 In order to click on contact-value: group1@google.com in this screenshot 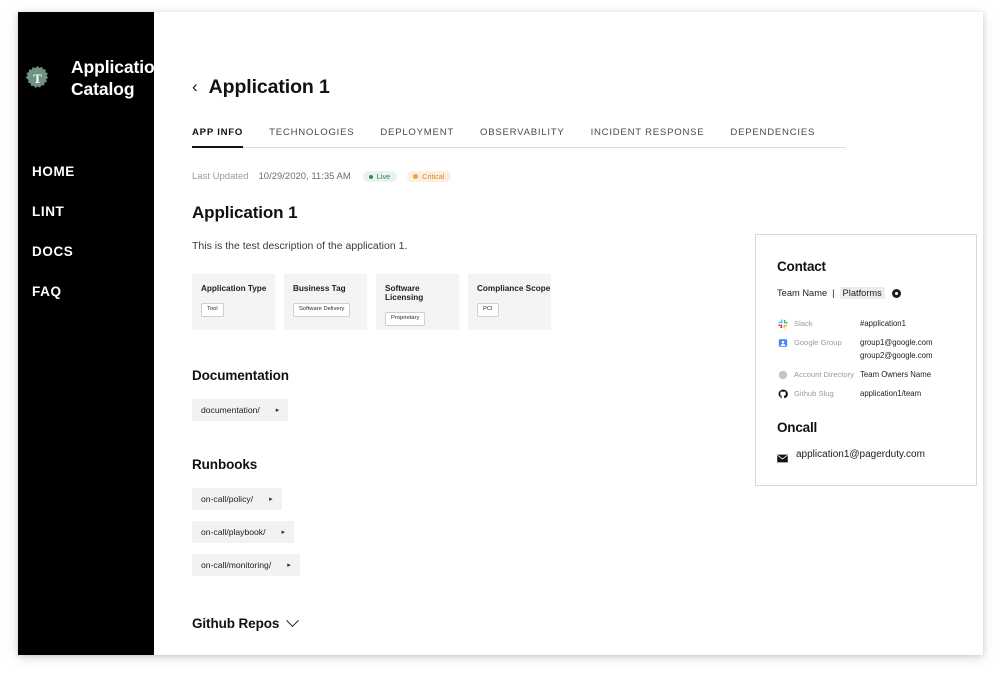, I will do `click(896, 342)`.